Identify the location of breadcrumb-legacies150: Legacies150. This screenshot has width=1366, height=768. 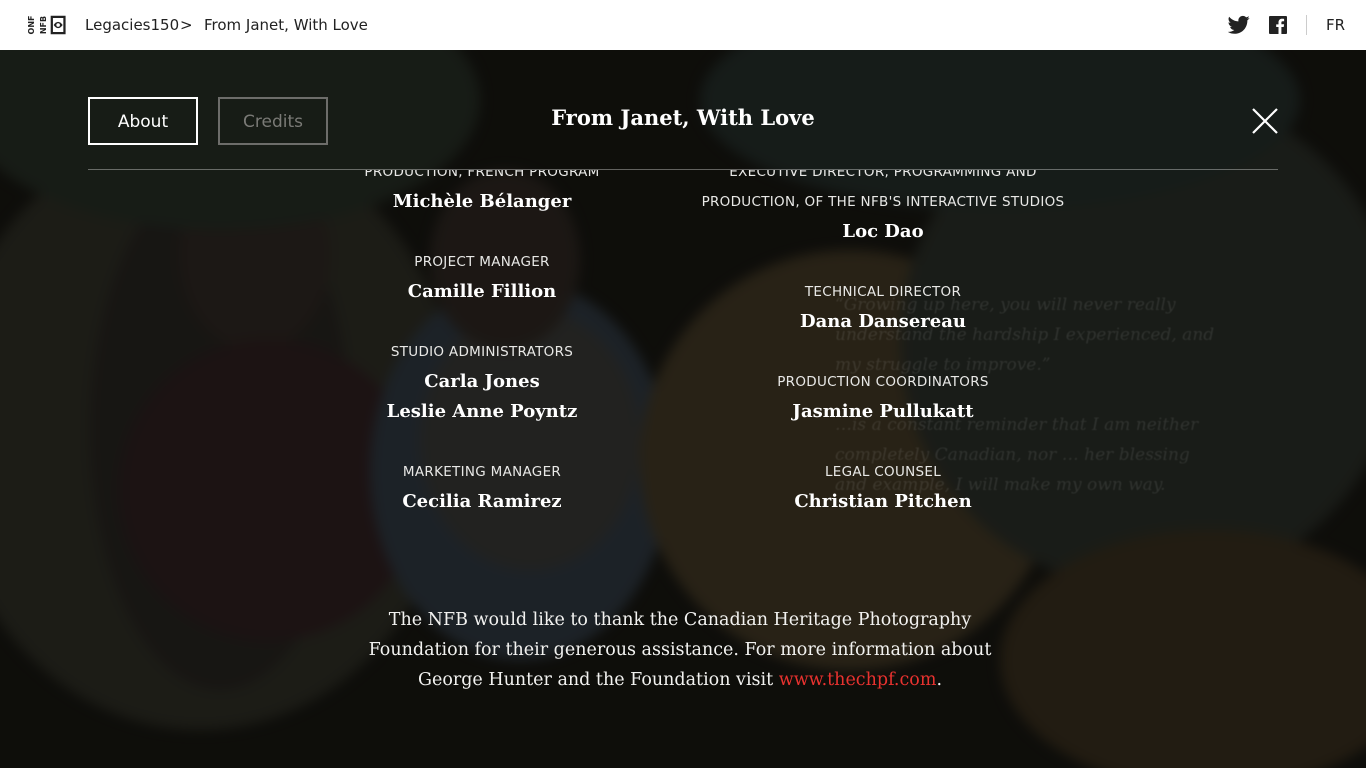
(132, 25).